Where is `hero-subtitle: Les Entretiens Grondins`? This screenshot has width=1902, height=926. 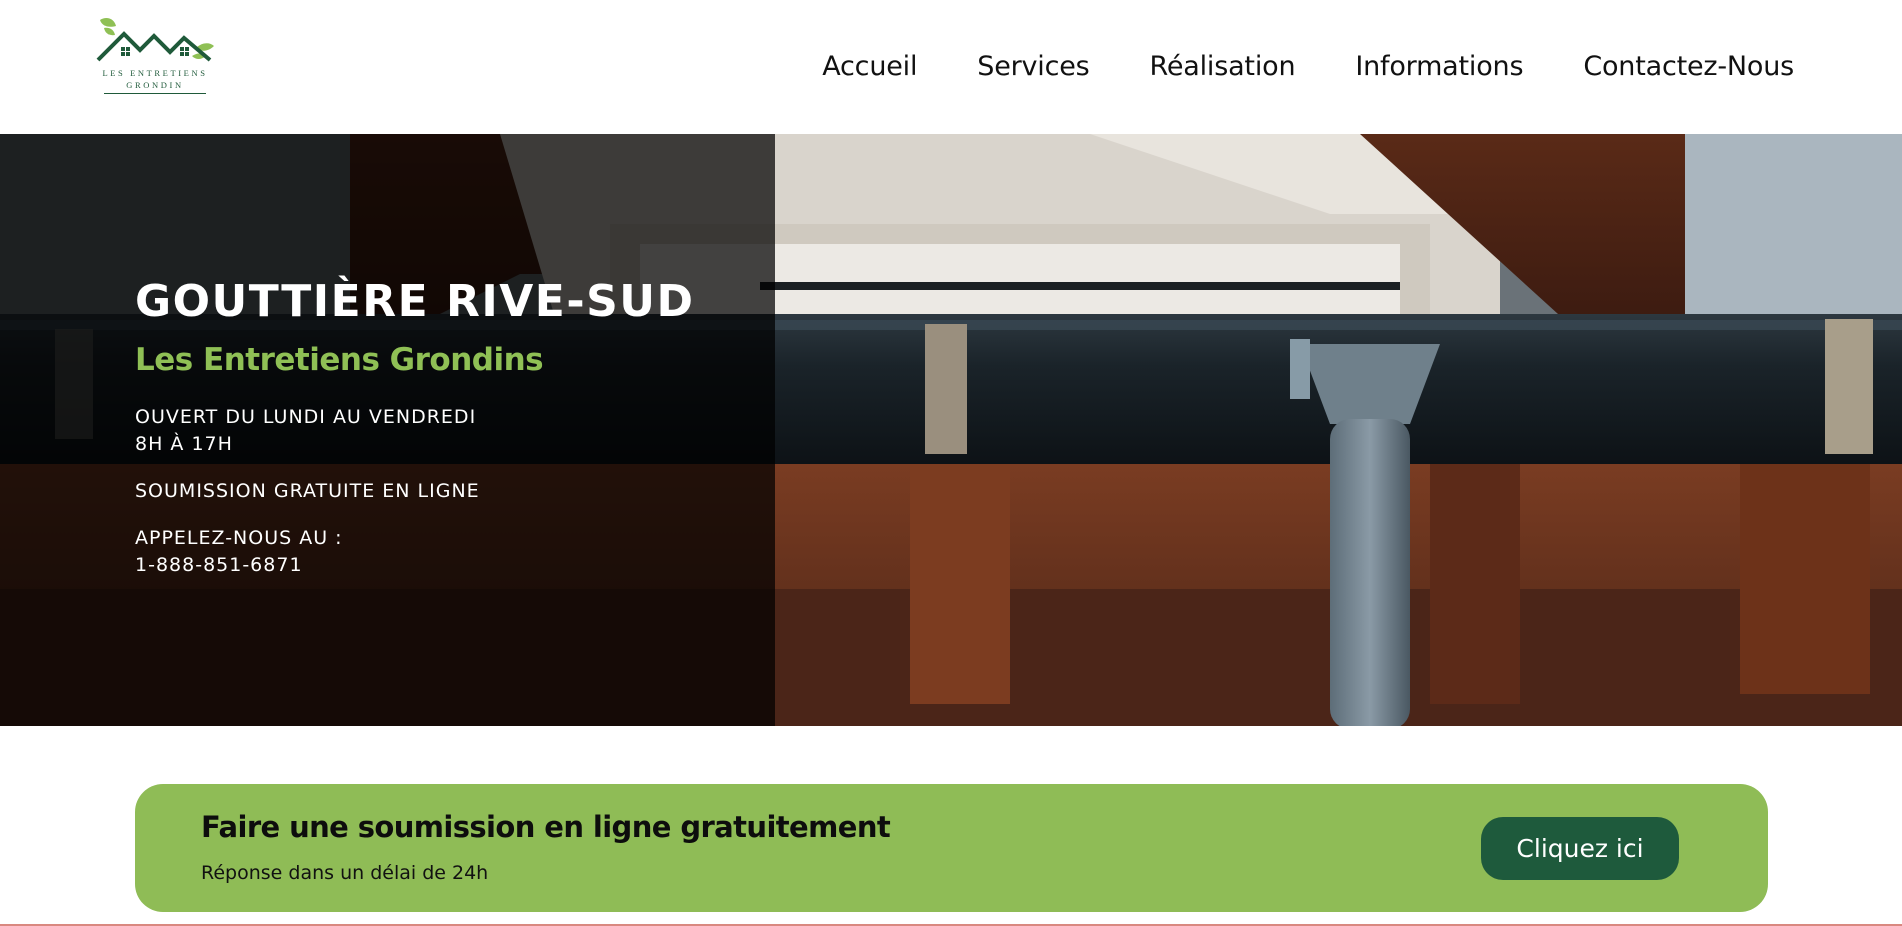 hero-subtitle: Les Entretiens Grondins is located at coordinates (339, 360).